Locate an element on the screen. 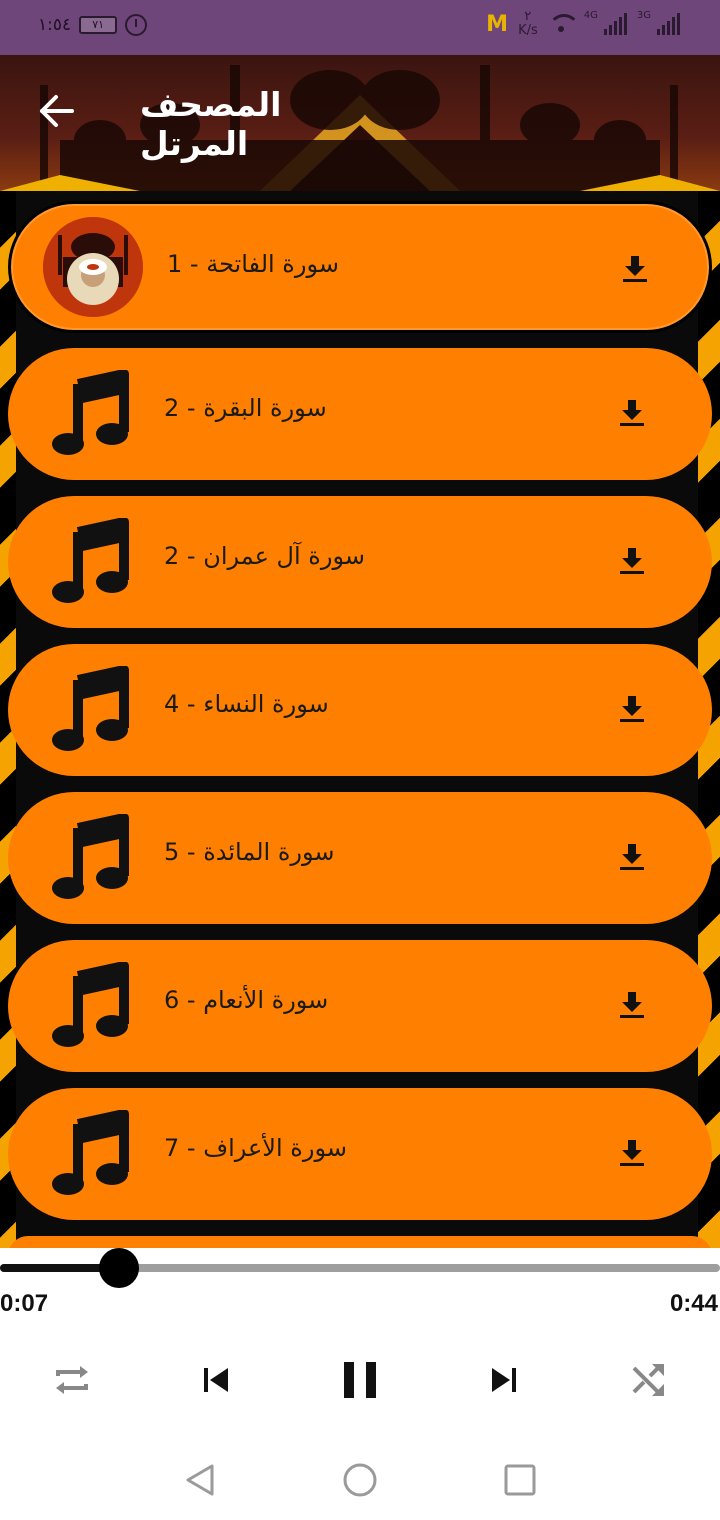  app-header: المصحف المرتل is located at coordinates (360, 123).